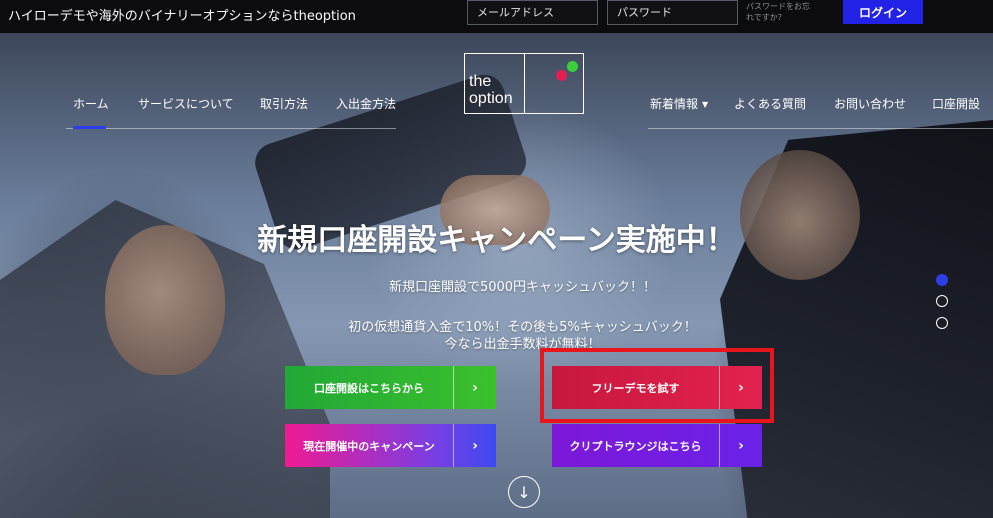 This screenshot has width=993, height=518. I want to click on login-button: ログイン, so click(883, 12).